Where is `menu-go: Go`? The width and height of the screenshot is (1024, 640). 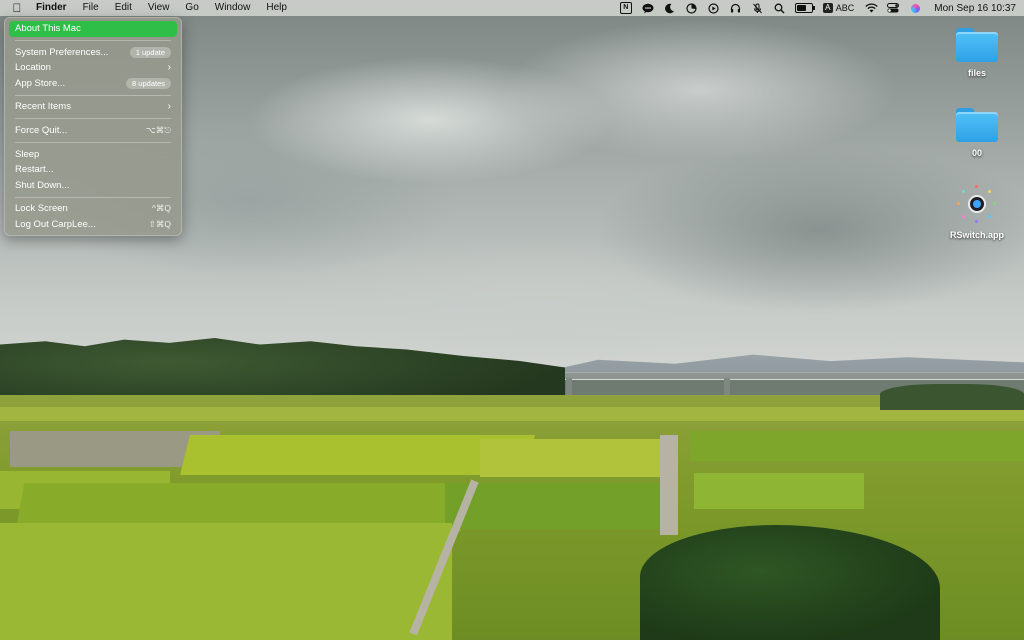 menu-go: Go is located at coordinates (191, 8).